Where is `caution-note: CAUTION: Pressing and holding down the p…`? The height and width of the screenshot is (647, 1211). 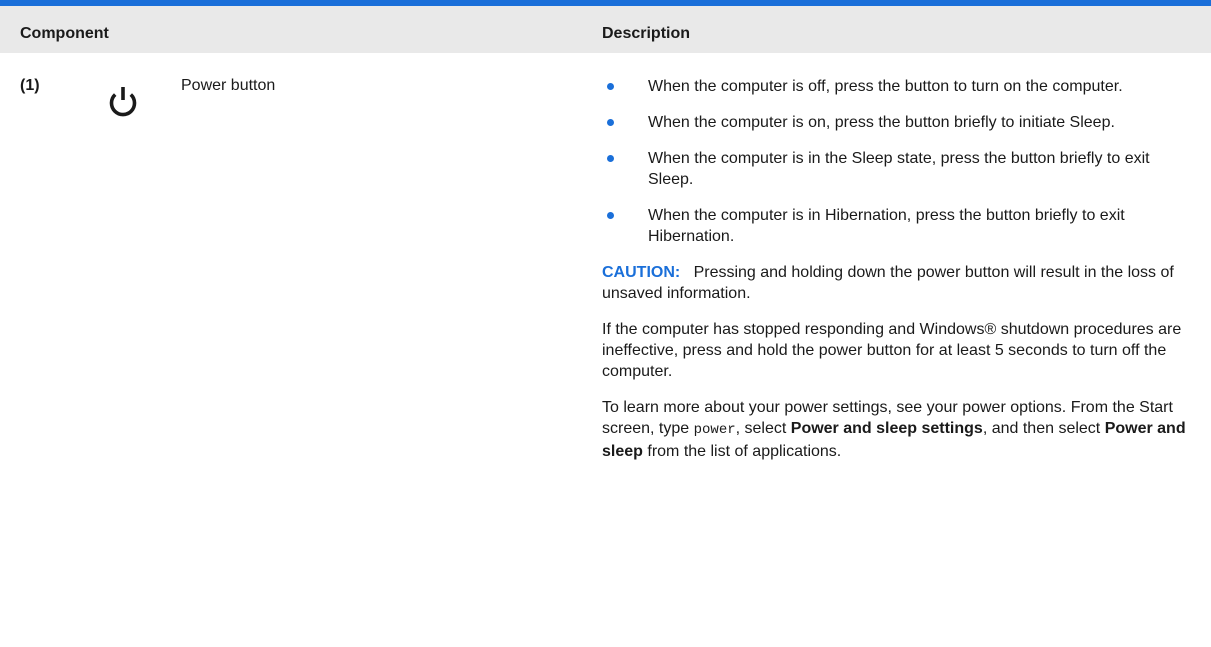 caution-note: CAUTION: Pressing and holding down the p… is located at coordinates (897, 283).